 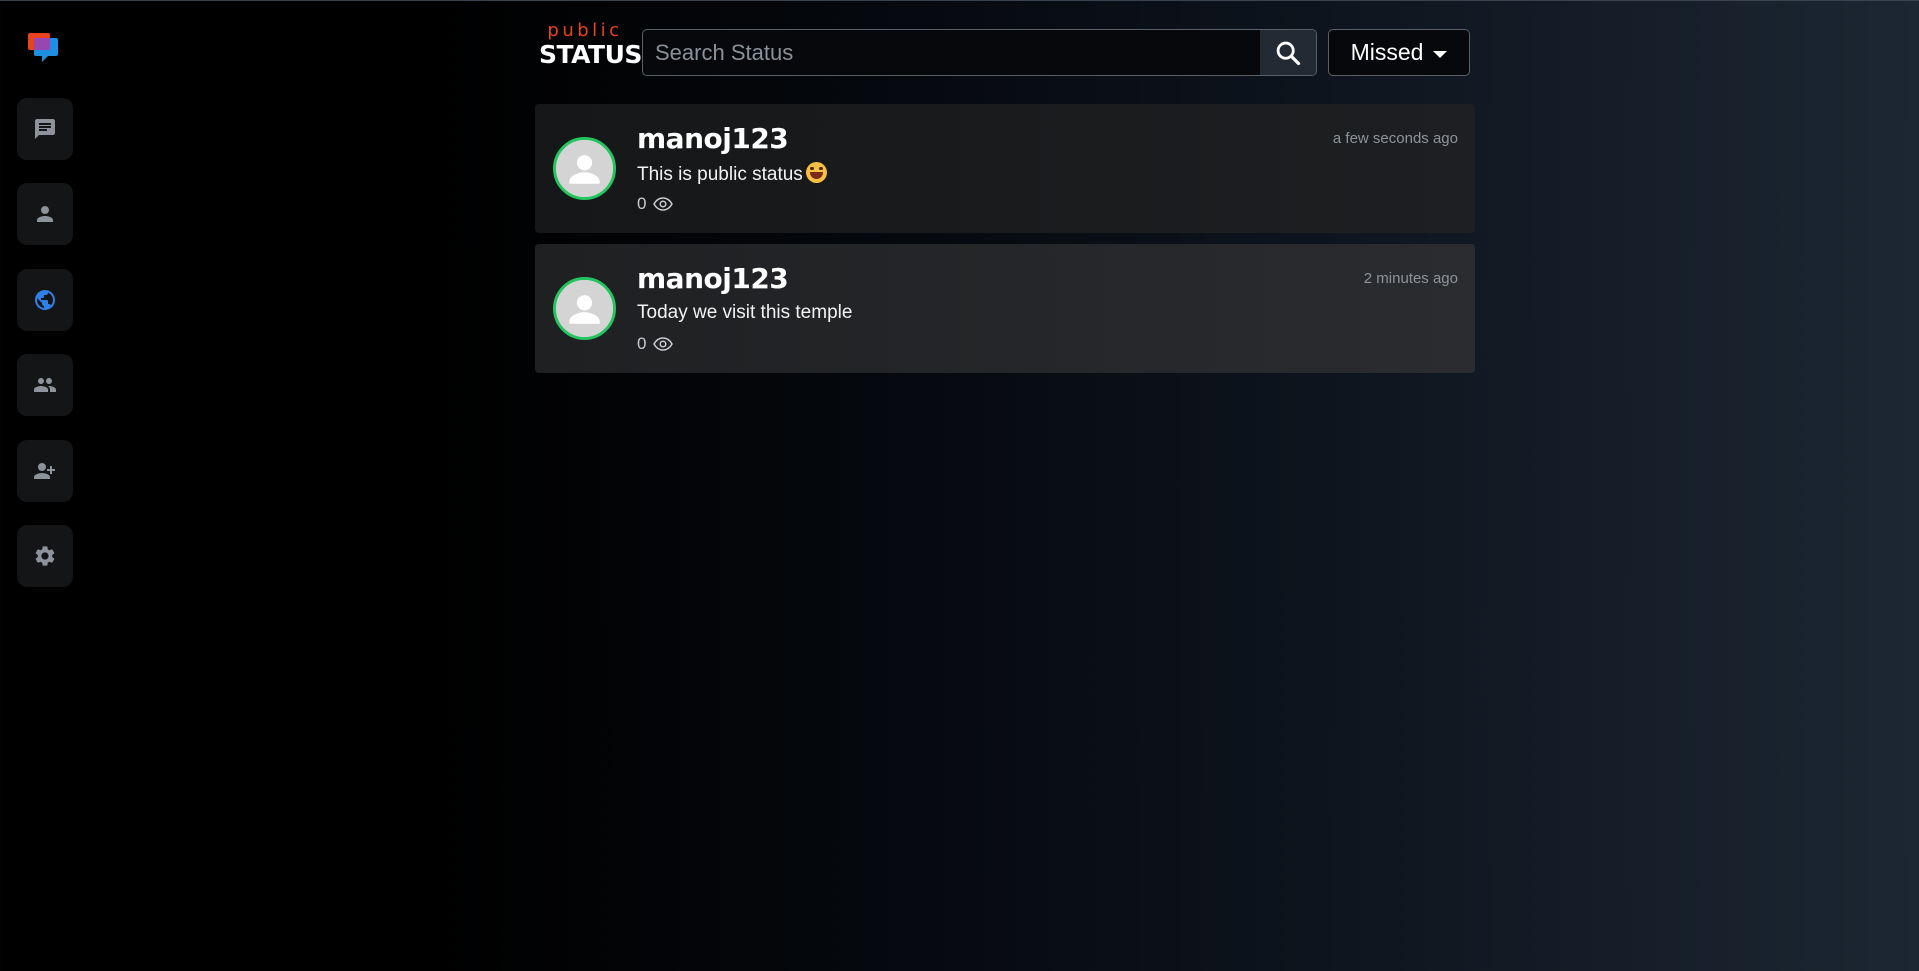 I want to click on sidebar-item-groups, so click(x=45, y=385).